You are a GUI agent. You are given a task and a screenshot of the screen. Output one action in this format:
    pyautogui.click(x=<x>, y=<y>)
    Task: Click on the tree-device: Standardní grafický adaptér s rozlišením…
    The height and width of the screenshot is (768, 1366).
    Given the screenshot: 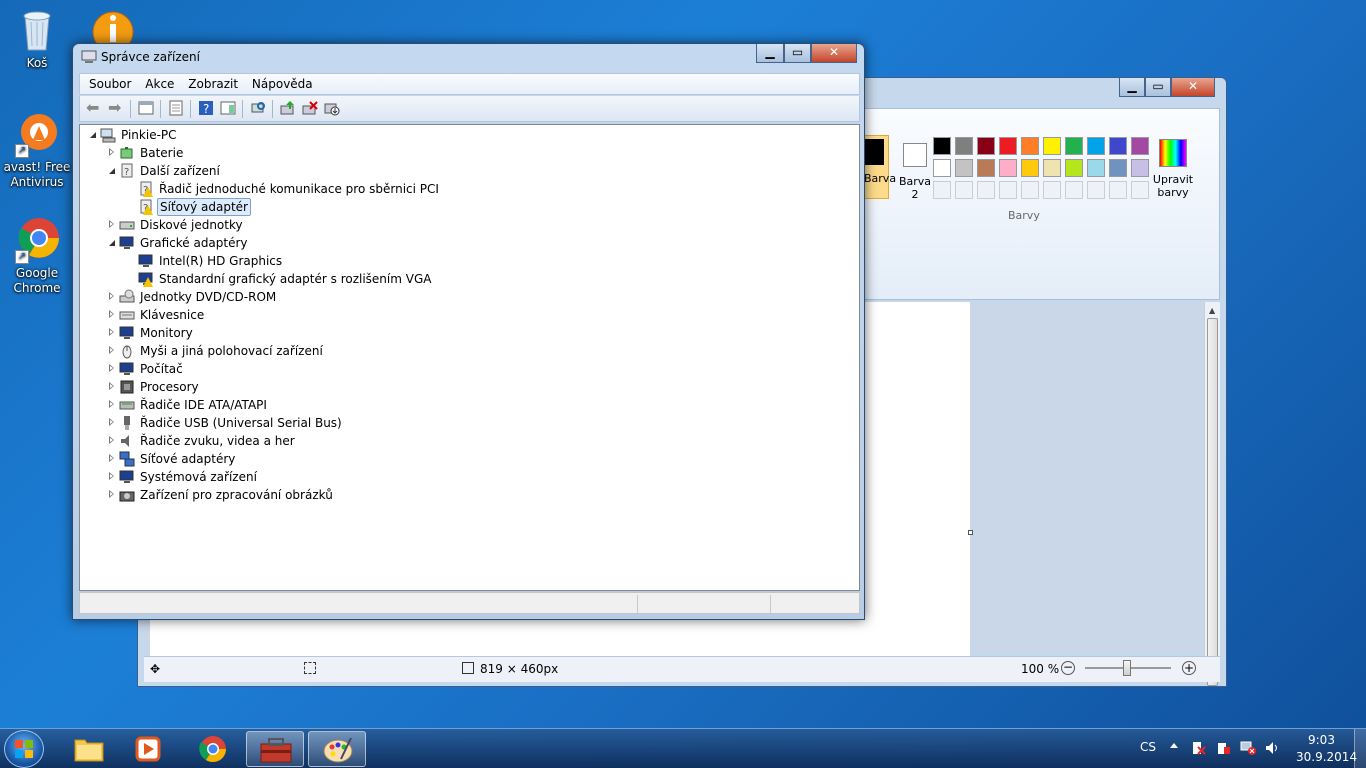 What is the action you would take?
    pyautogui.click(x=460, y=279)
    